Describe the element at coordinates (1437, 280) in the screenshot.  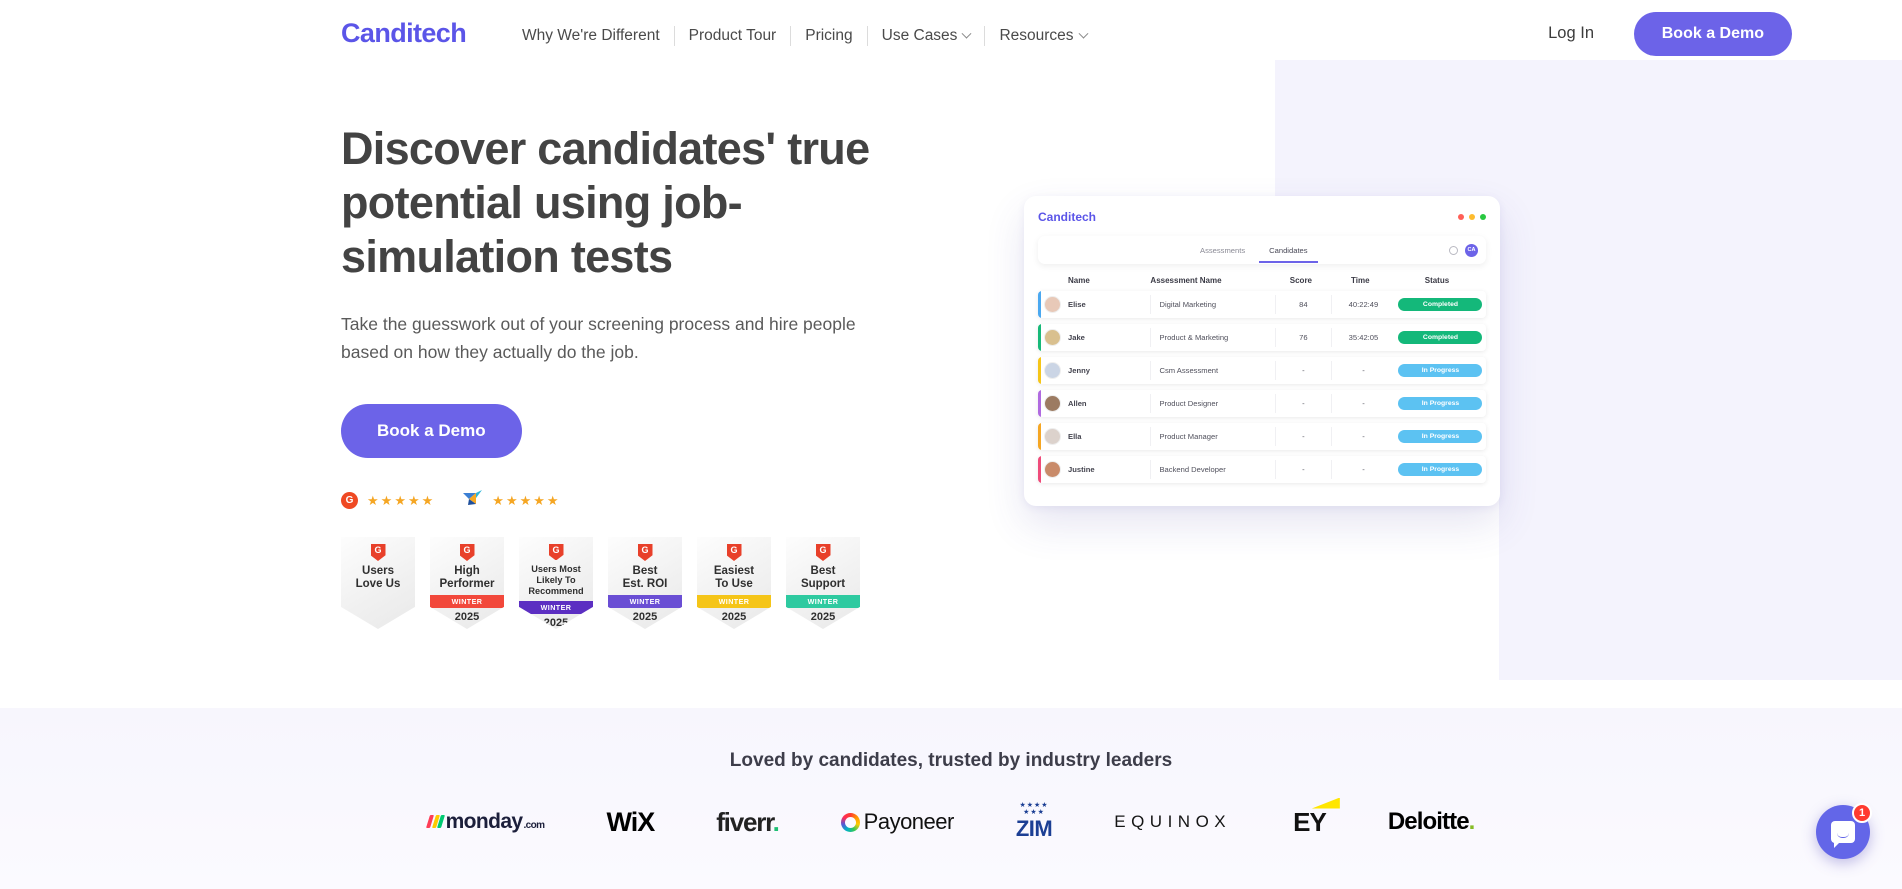
I see `column-header-status: Status` at that location.